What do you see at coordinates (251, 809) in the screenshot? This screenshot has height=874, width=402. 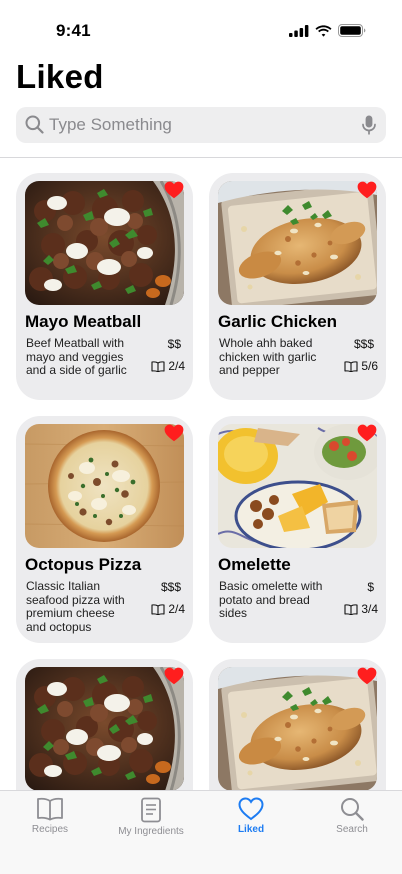 I see `heart-icon` at bounding box center [251, 809].